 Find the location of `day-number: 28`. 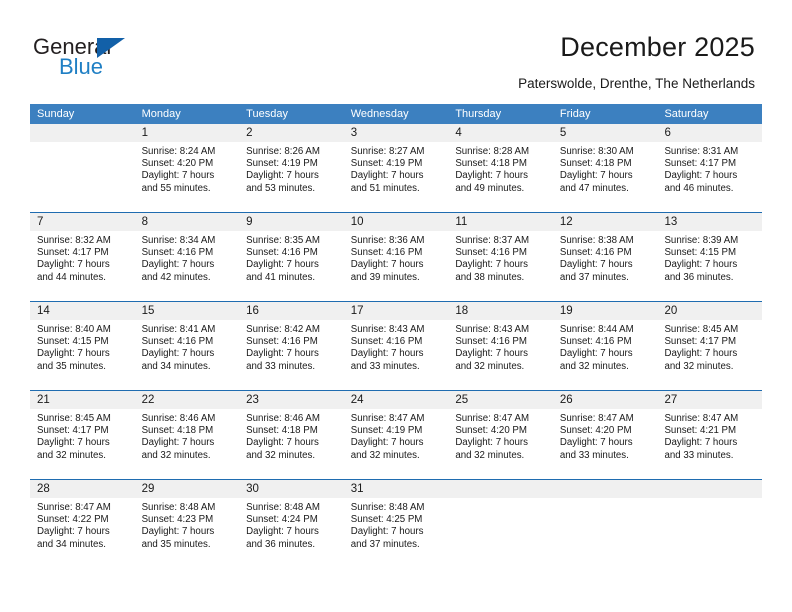

day-number: 28 is located at coordinates (43, 489).